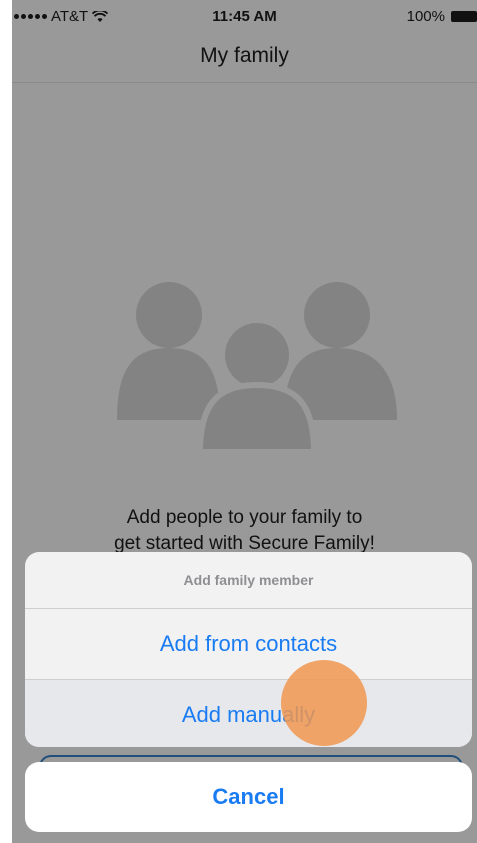 This screenshot has width=477, height=843. What do you see at coordinates (324, 703) in the screenshot?
I see `touch-indicator` at bounding box center [324, 703].